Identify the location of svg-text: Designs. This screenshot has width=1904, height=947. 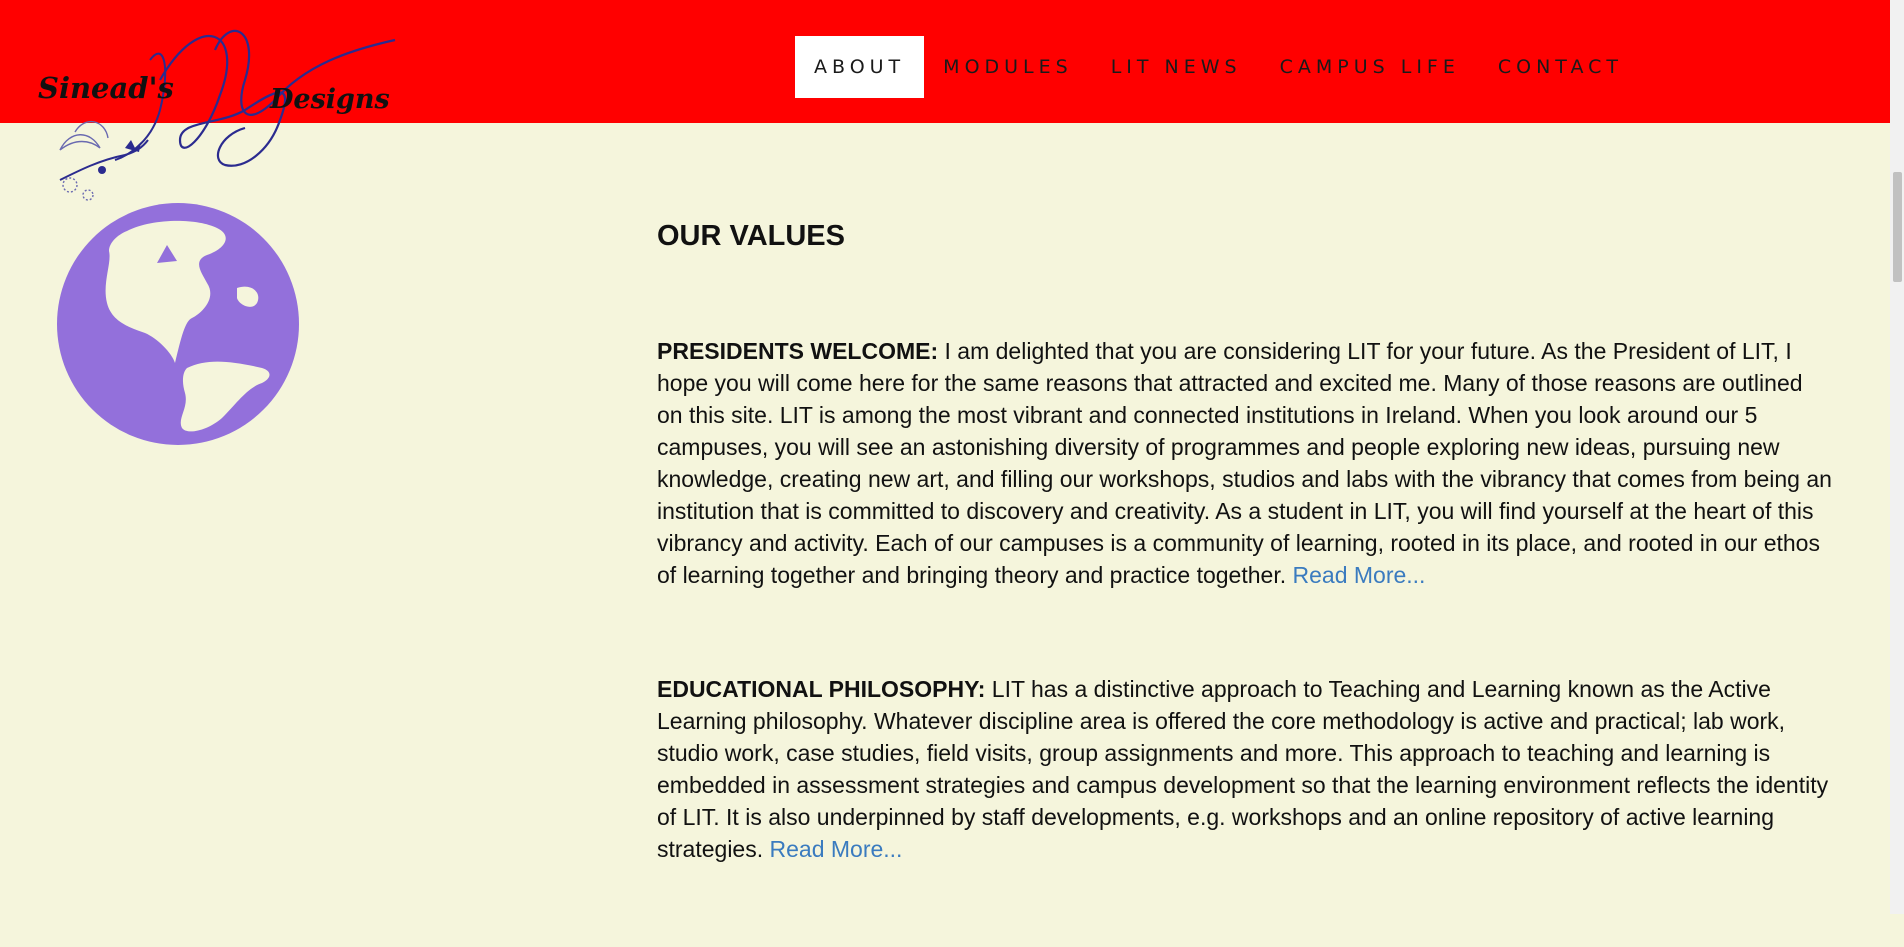
(329, 99).